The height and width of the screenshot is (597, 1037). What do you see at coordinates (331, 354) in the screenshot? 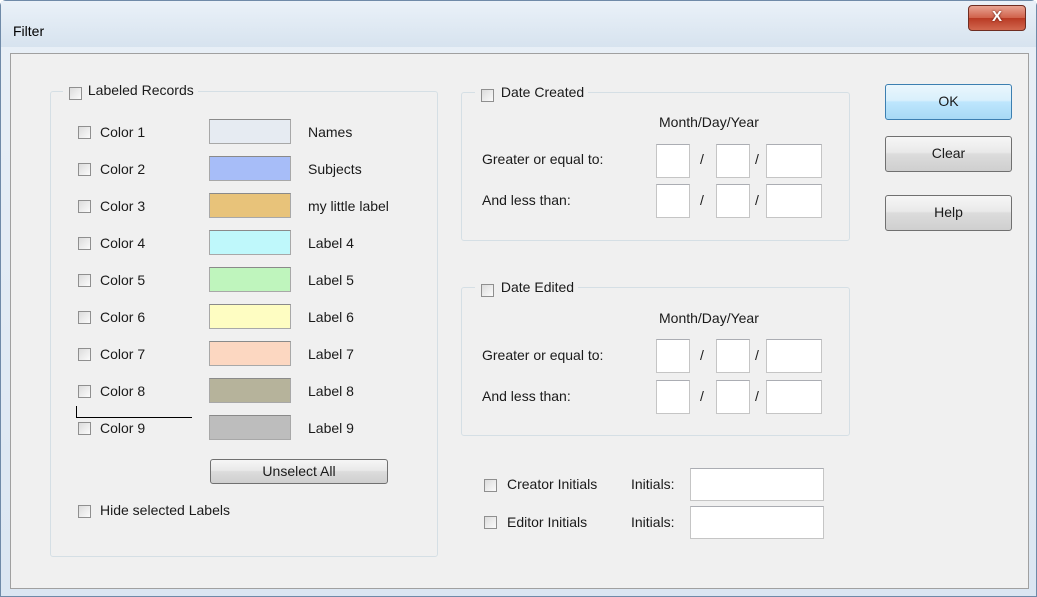
I see `label-7-name: Label 7` at bounding box center [331, 354].